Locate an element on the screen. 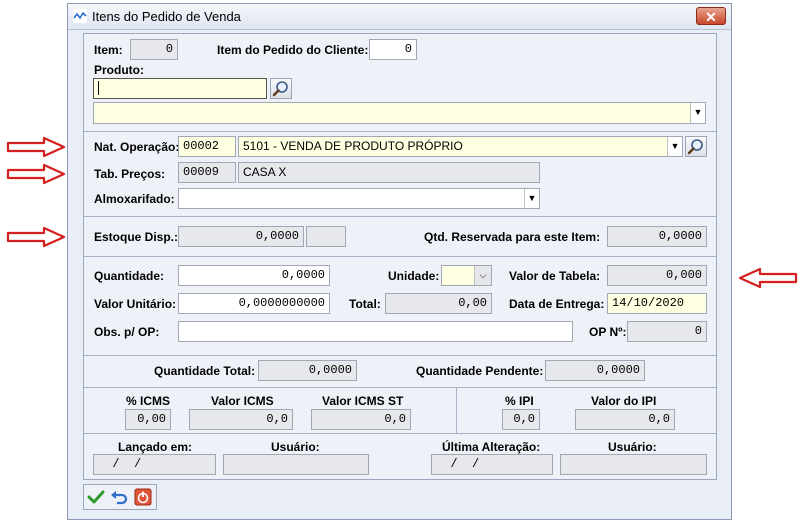  item-cliente-label: Item do Pedido do Cliente: is located at coordinates (293, 50).